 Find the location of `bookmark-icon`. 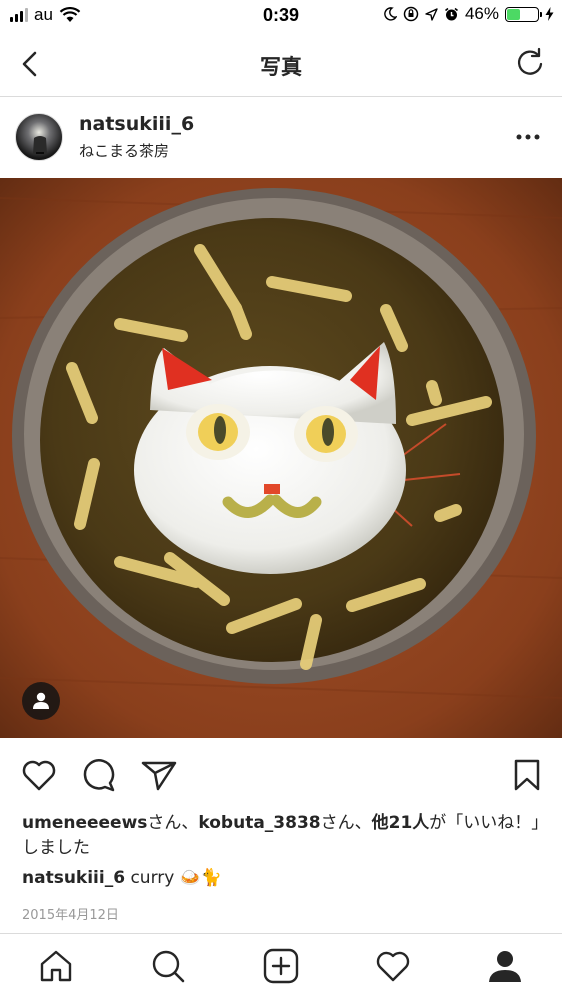

bookmark-icon is located at coordinates (527, 775).